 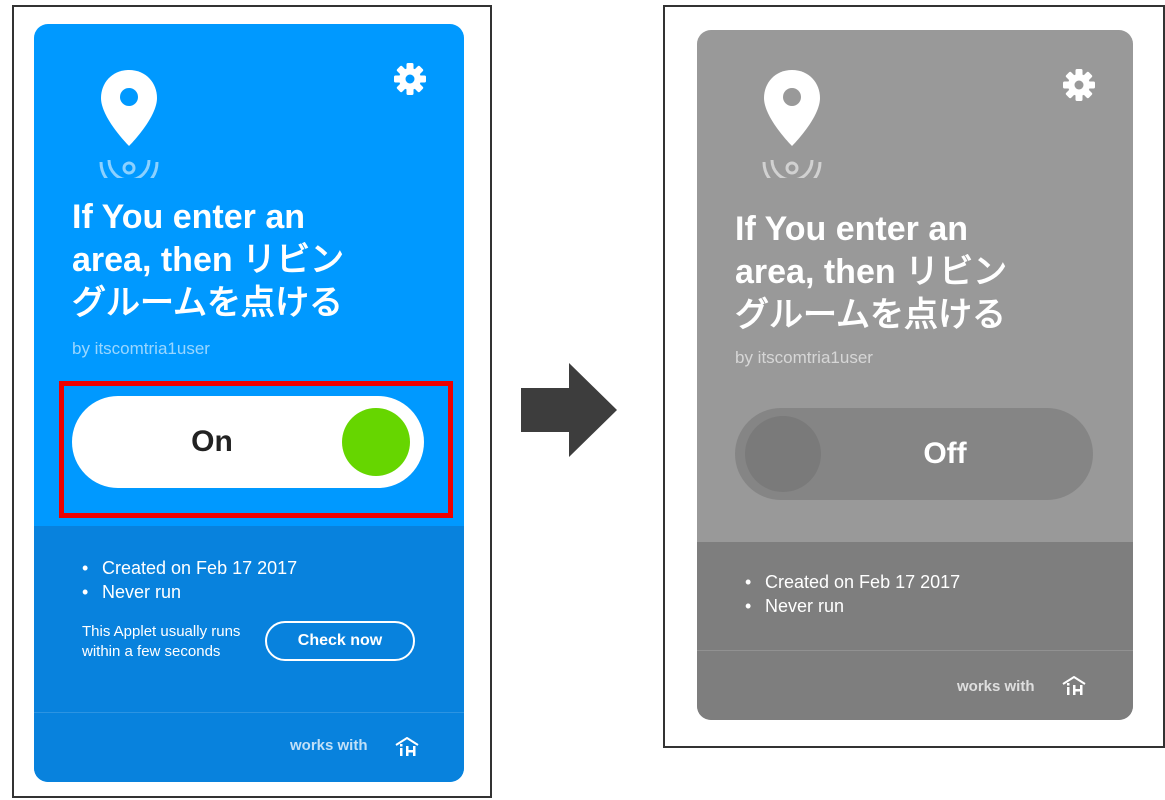 What do you see at coordinates (340, 641) in the screenshot?
I see `check-now-button: Check now` at bounding box center [340, 641].